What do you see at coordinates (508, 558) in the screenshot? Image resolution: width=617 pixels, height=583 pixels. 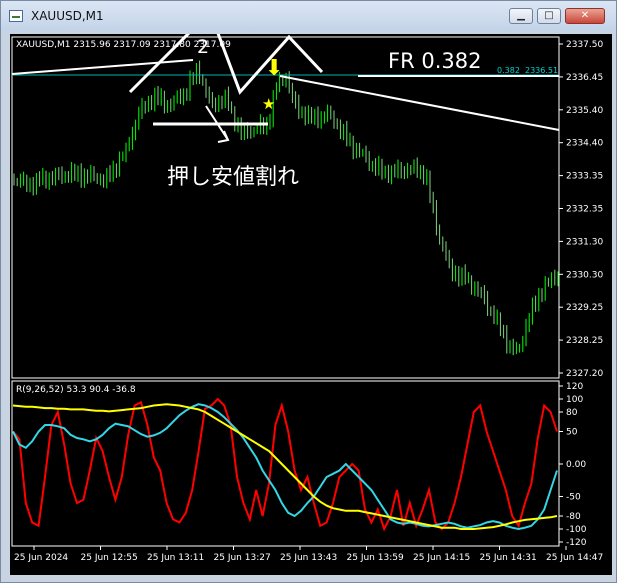 I see `time-tick-label: 25 Jun 14:31` at bounding box center [508, 558].